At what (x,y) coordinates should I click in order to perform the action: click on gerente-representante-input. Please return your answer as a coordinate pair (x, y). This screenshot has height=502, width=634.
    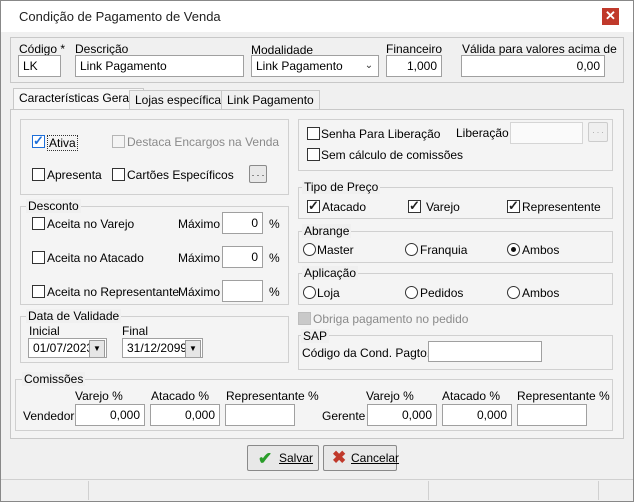
    Looking at the image, I should click on (552, 415).